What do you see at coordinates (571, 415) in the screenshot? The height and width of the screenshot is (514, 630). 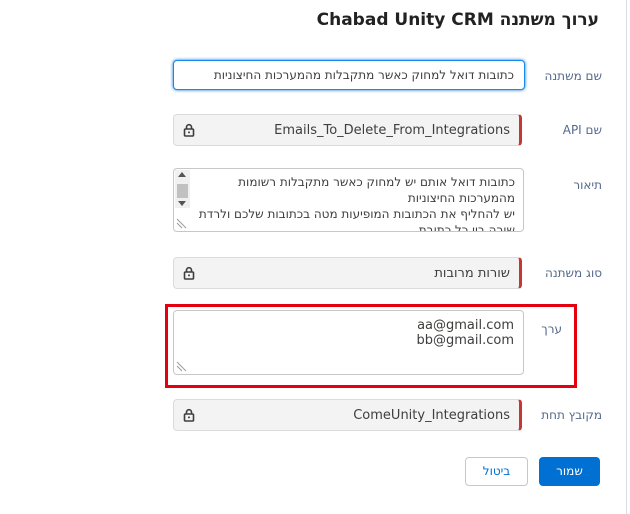 I see `group-label: מקובץ תחת` at bounding box center [571, 415].